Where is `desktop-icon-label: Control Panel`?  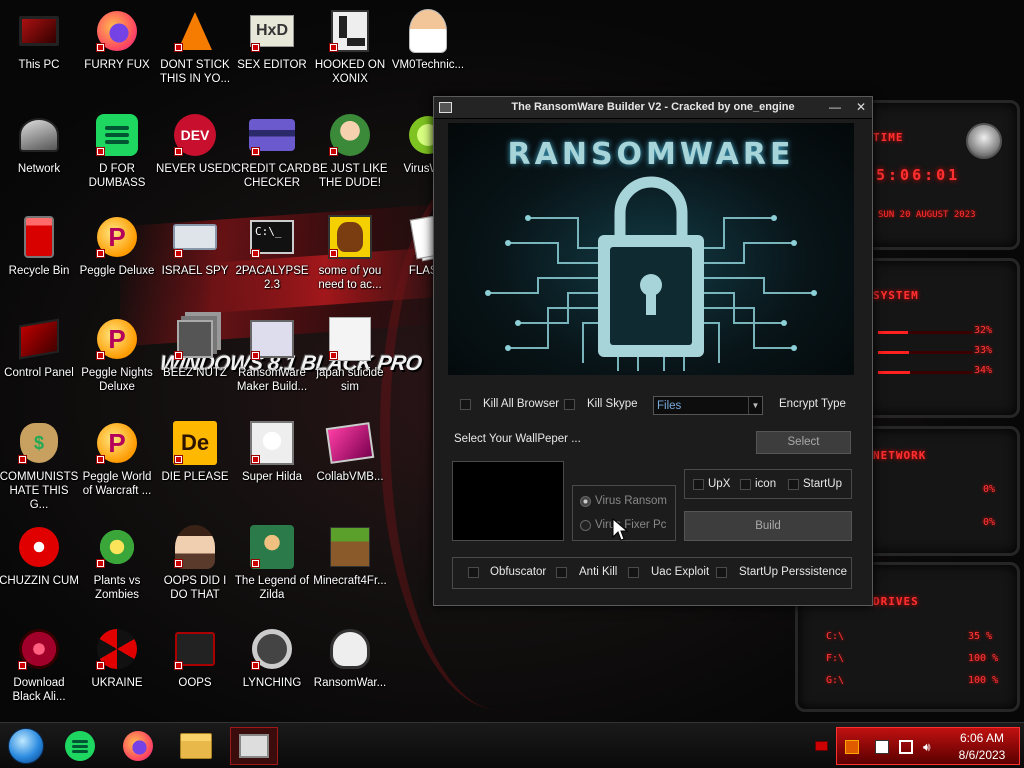
desktop-icon-label: Control Panel is located at coordinates (39, 373).